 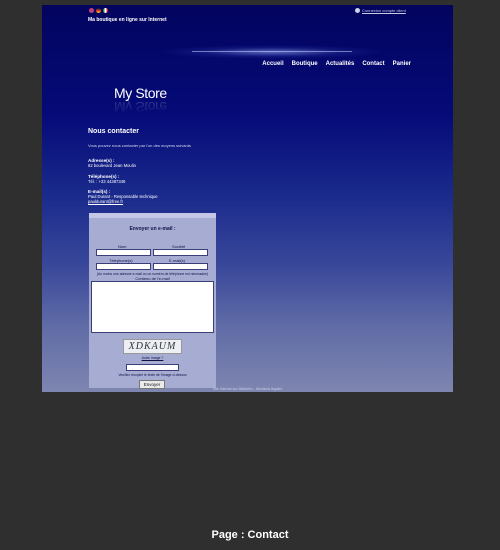 I want to click on captcha-input, so click(x=152, y=367).